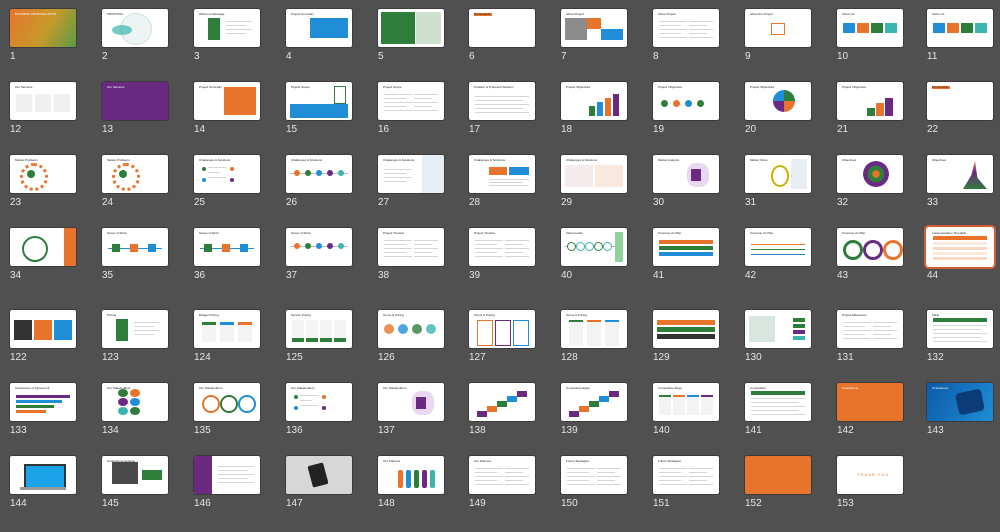 The height and width of the screenshot is (532, 1000). What do you see at coordinates (778, 181) in the screenshot?
I see `slide-thumbnail-31: Market Sizes 31` at bounding box center [778, 181].